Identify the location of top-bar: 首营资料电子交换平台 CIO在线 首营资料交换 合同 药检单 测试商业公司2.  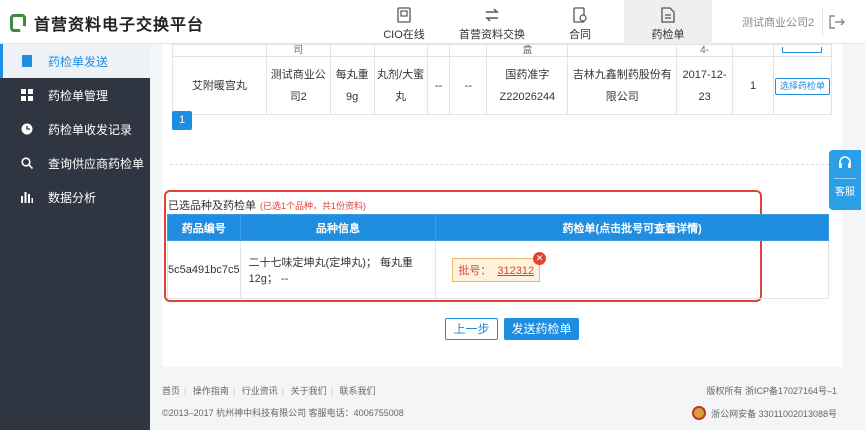
(432, 22).